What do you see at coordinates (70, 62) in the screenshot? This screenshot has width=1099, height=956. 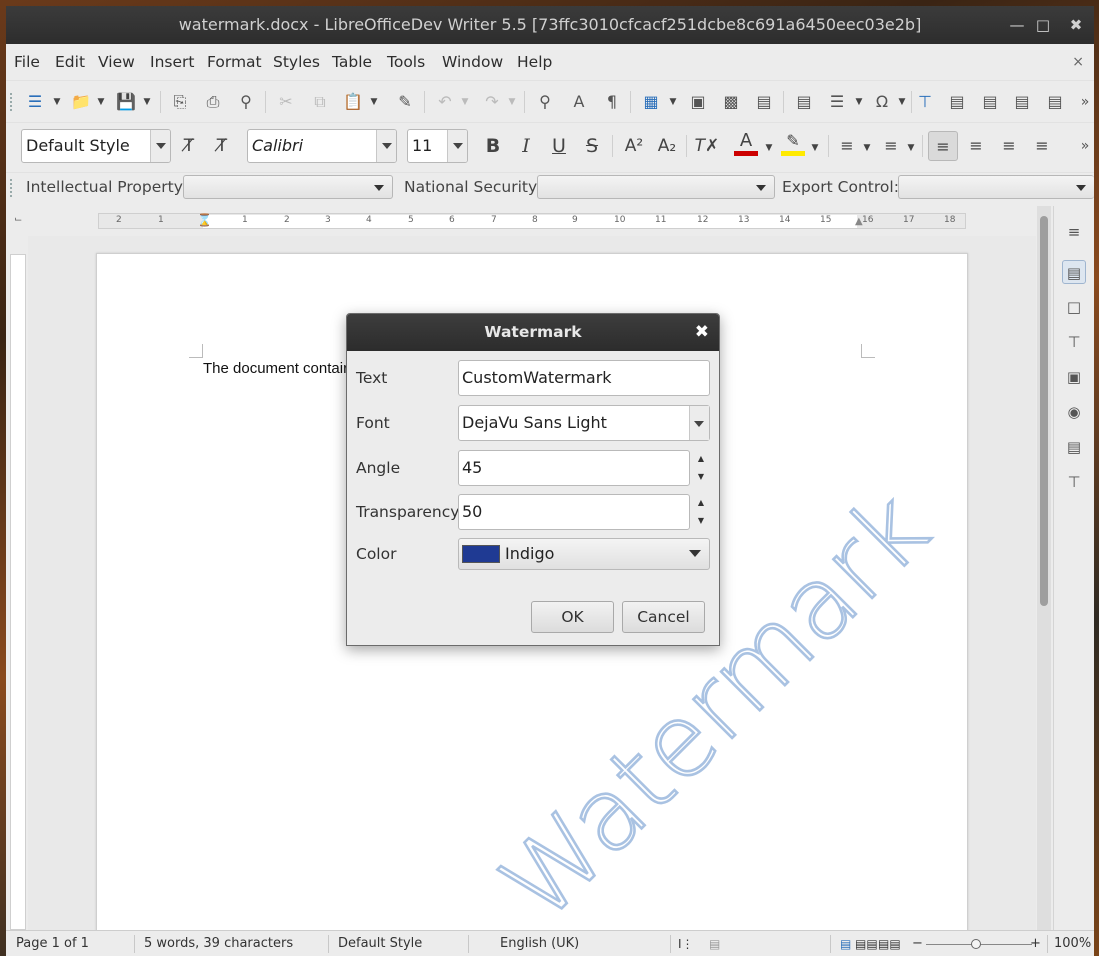 I see `menu-edit: Edit` at bounding box center [70, 62].